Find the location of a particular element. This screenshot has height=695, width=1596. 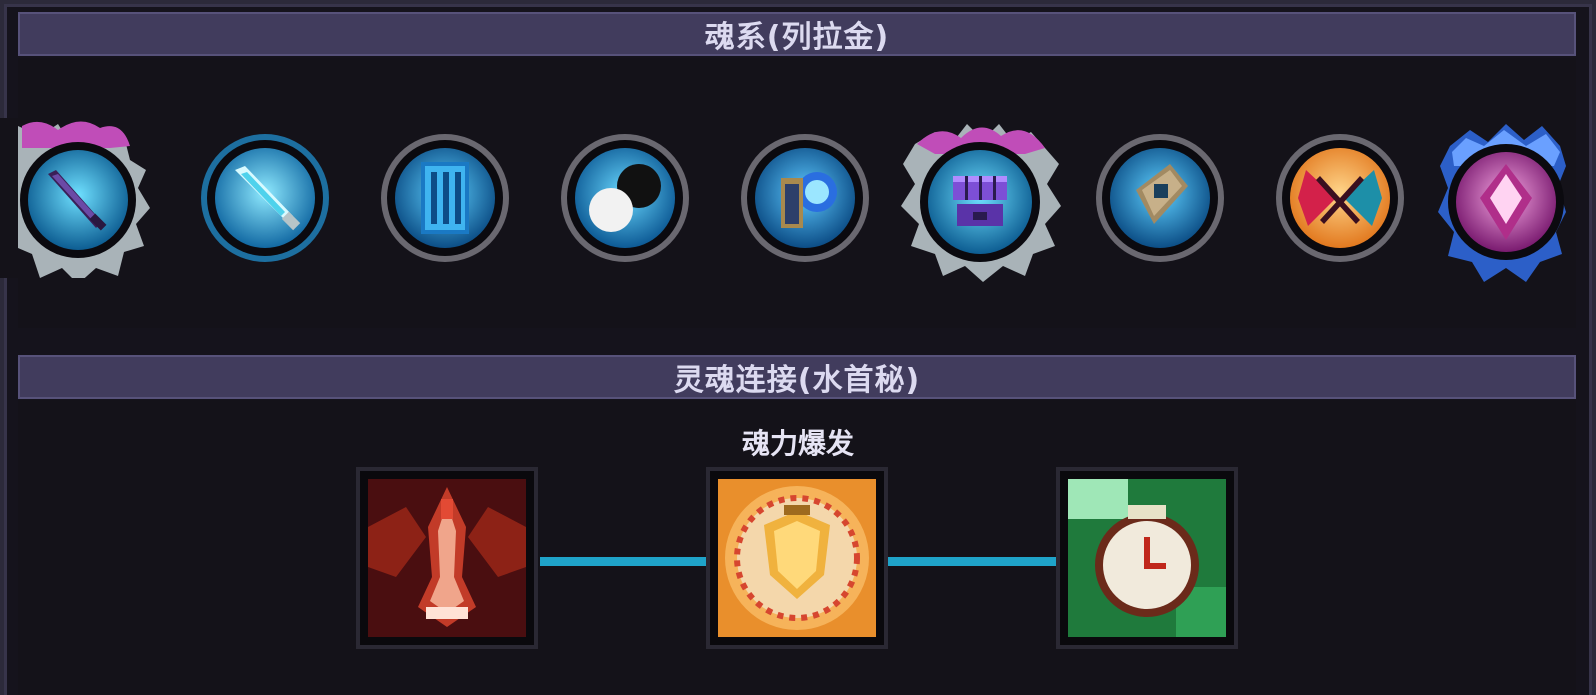

pink-crystal-icon is located at coordinates (1502, 203).